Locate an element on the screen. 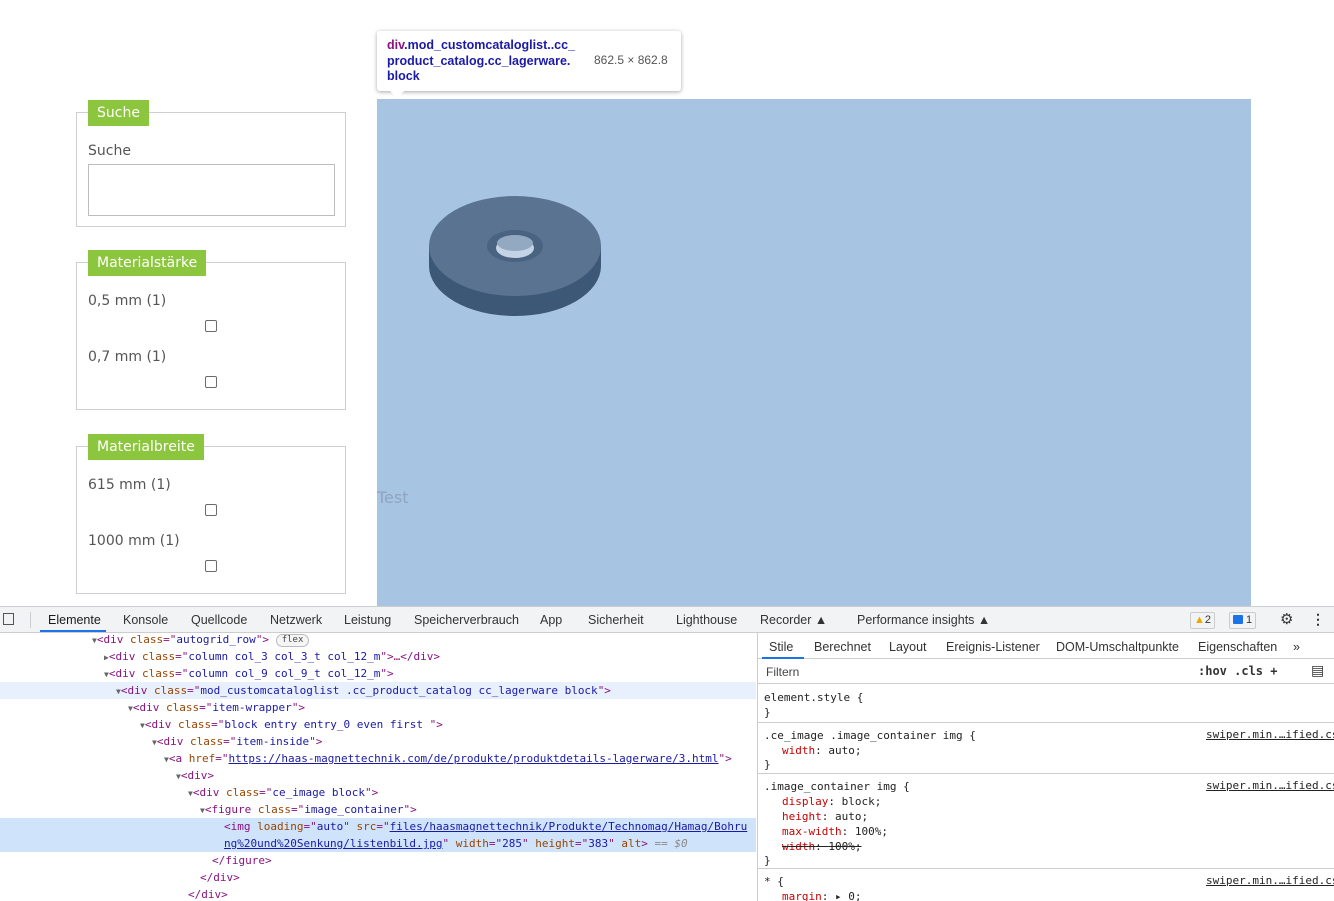  width-filter-legend: Materialbreite is located at coordinates (146, 447).